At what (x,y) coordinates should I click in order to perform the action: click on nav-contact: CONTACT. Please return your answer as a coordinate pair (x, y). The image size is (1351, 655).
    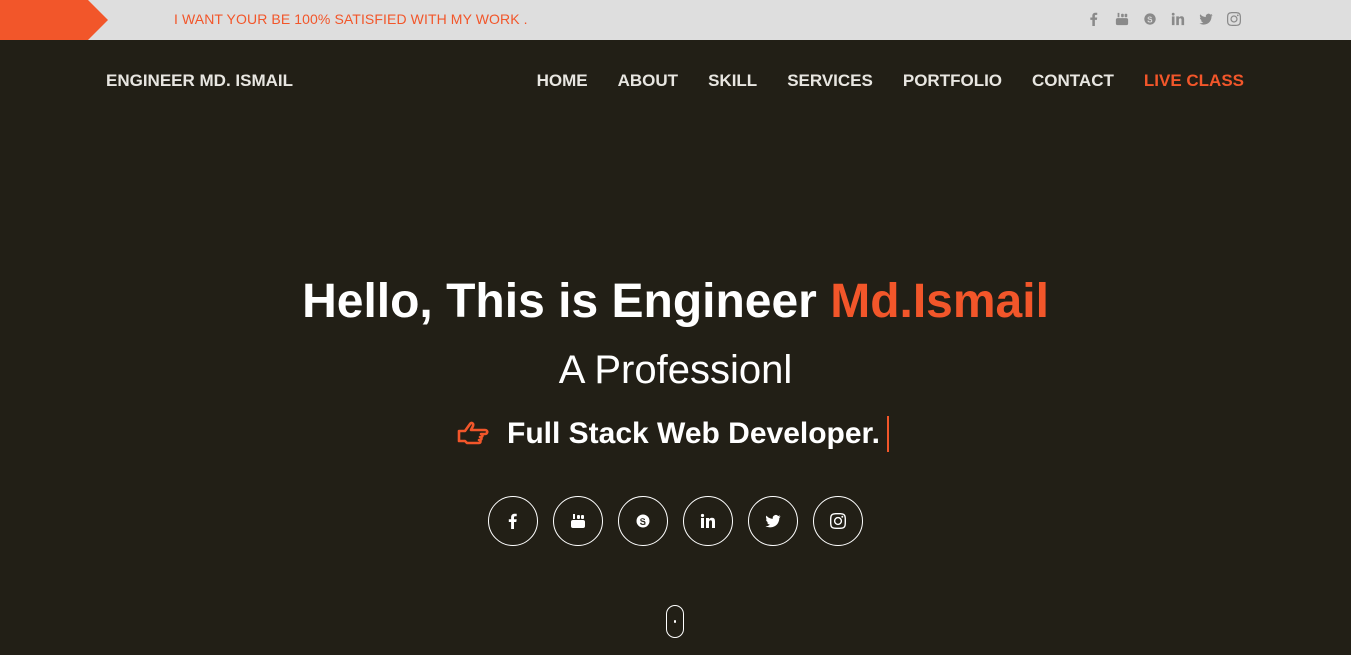
    Looking at the image, I should click on (1073, 81).